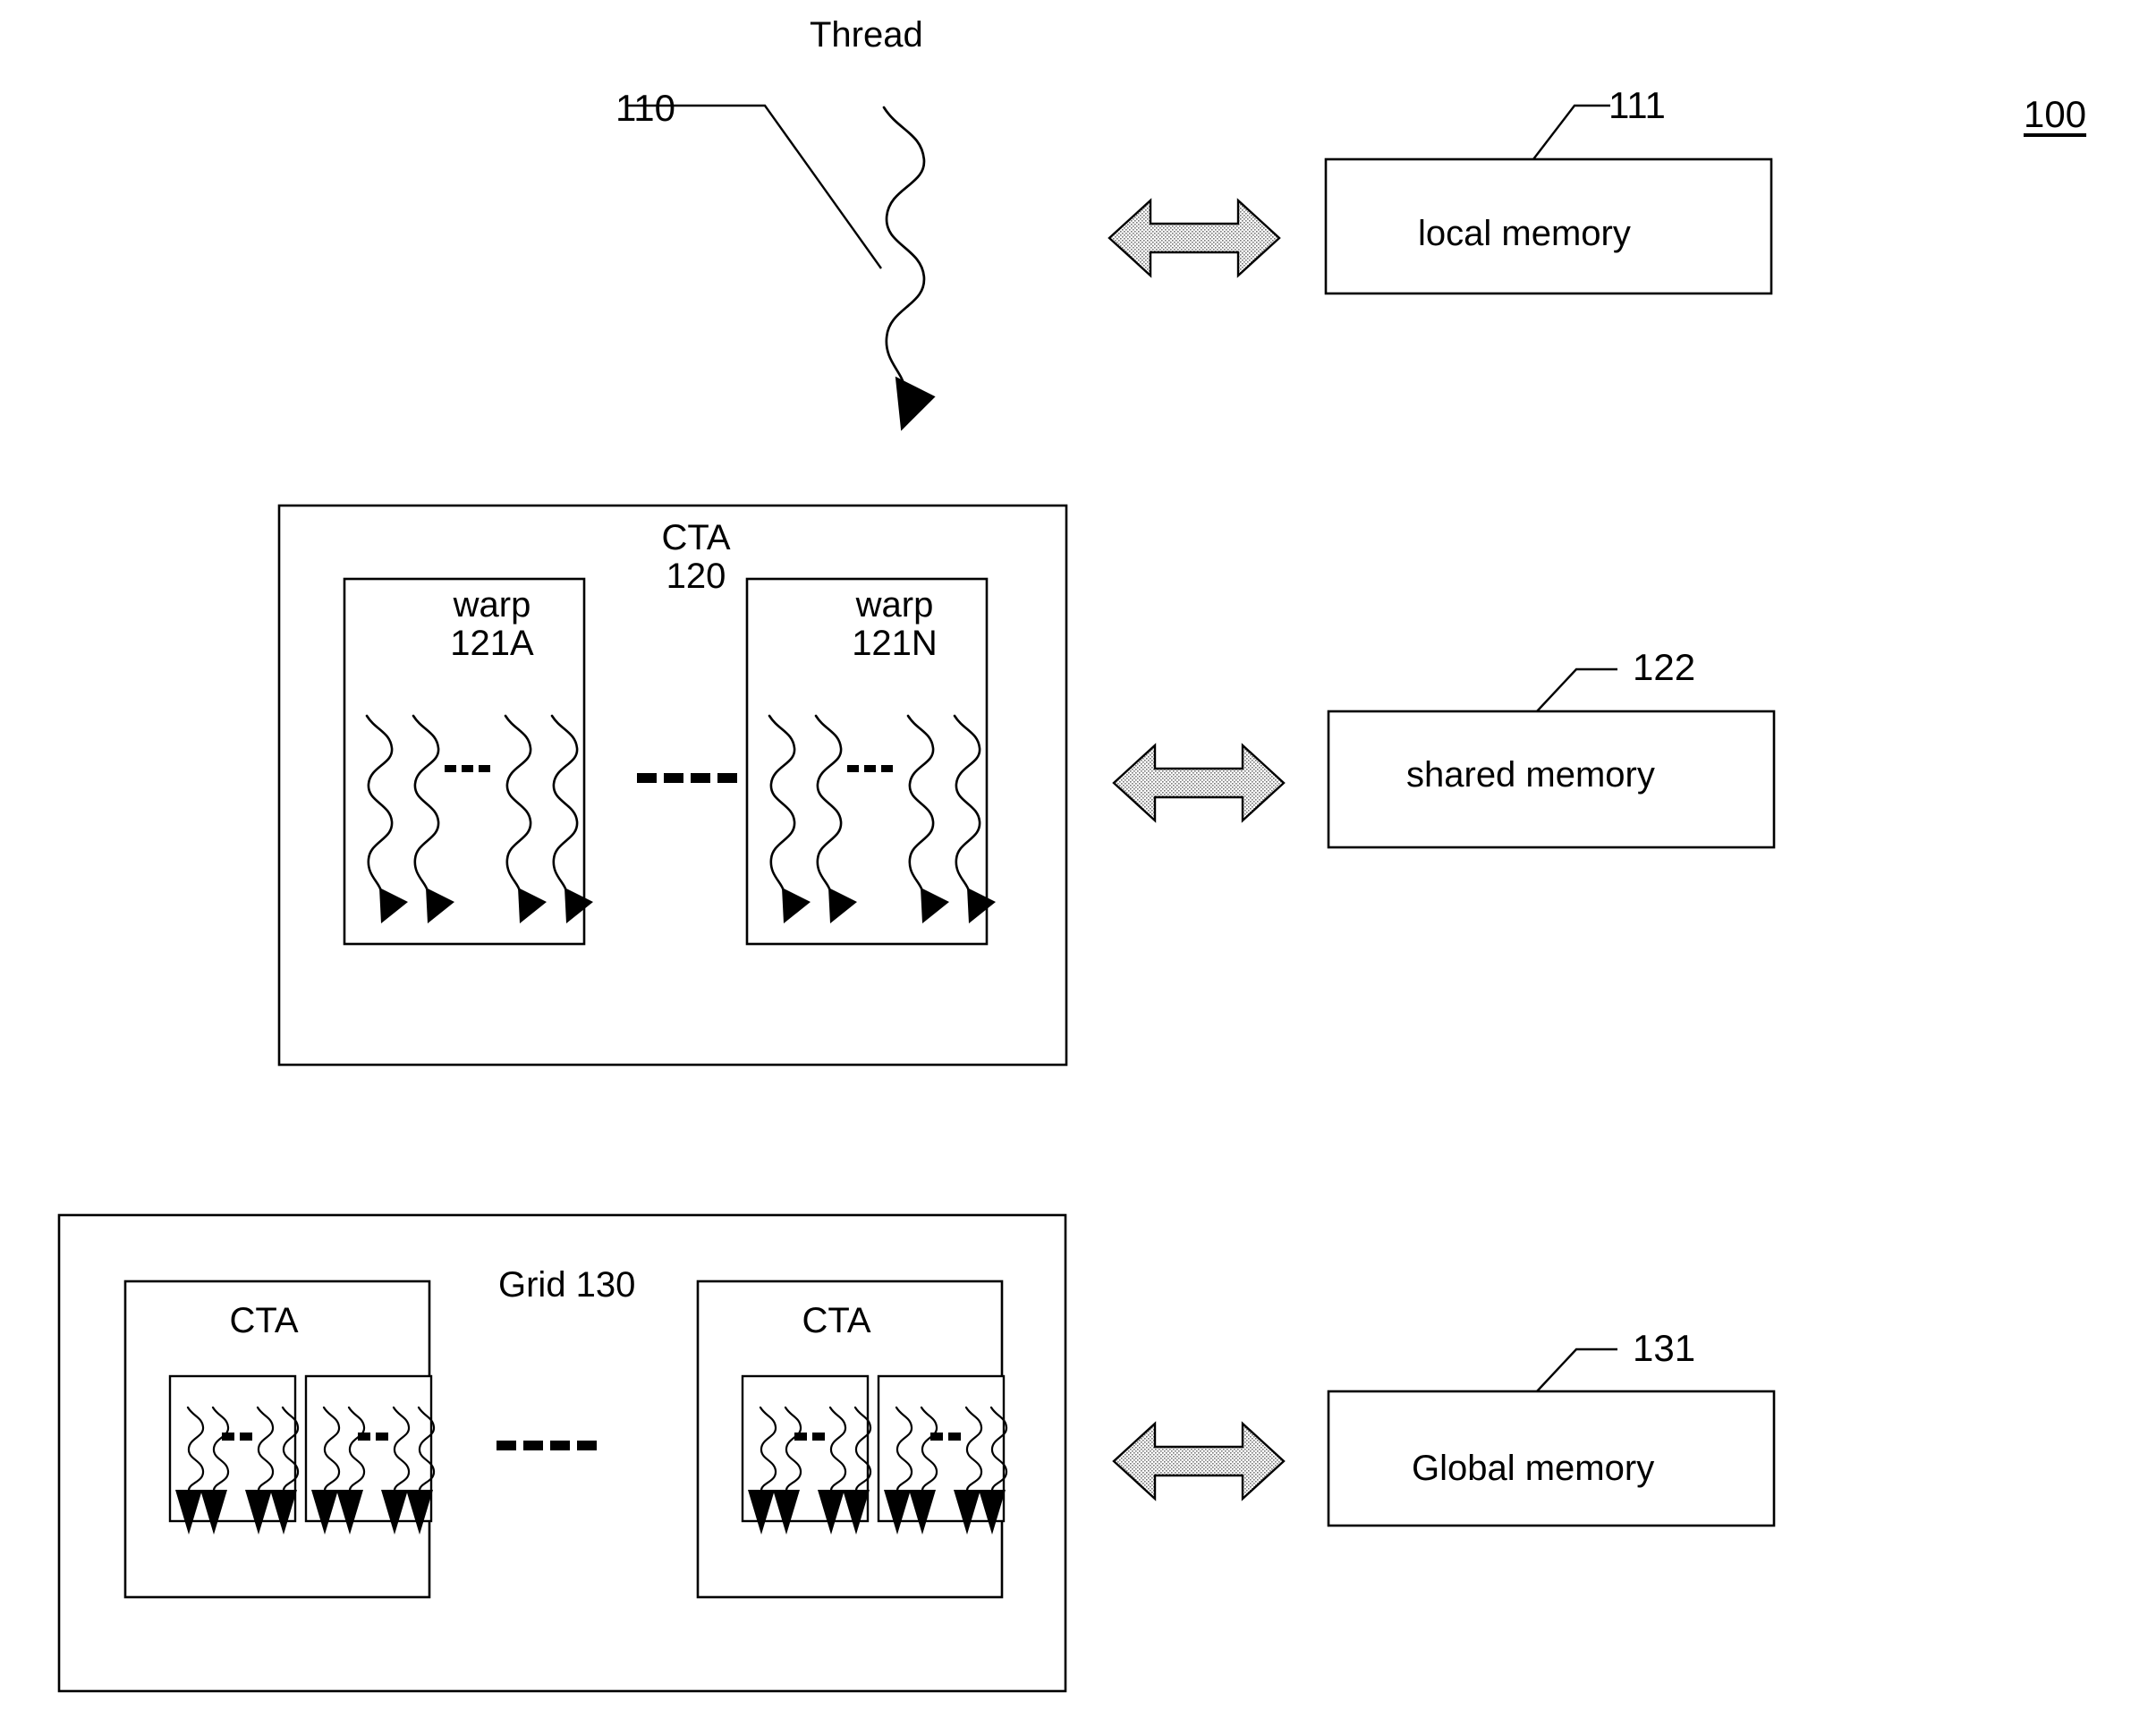 The width and height of the screenshot is (2156, 1726). Describe the element at coordinates (696, 577) in the screenshot. I see `cta-120-ref: 120` at that location.